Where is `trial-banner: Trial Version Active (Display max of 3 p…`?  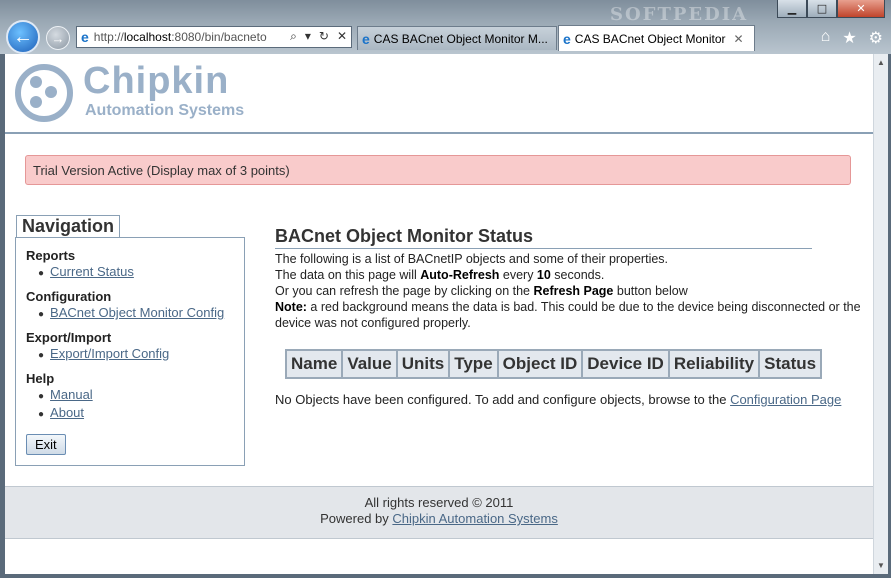 trial-banner: Trial Version Active (Display max of 3 p… is located at coordinates (438, 170).